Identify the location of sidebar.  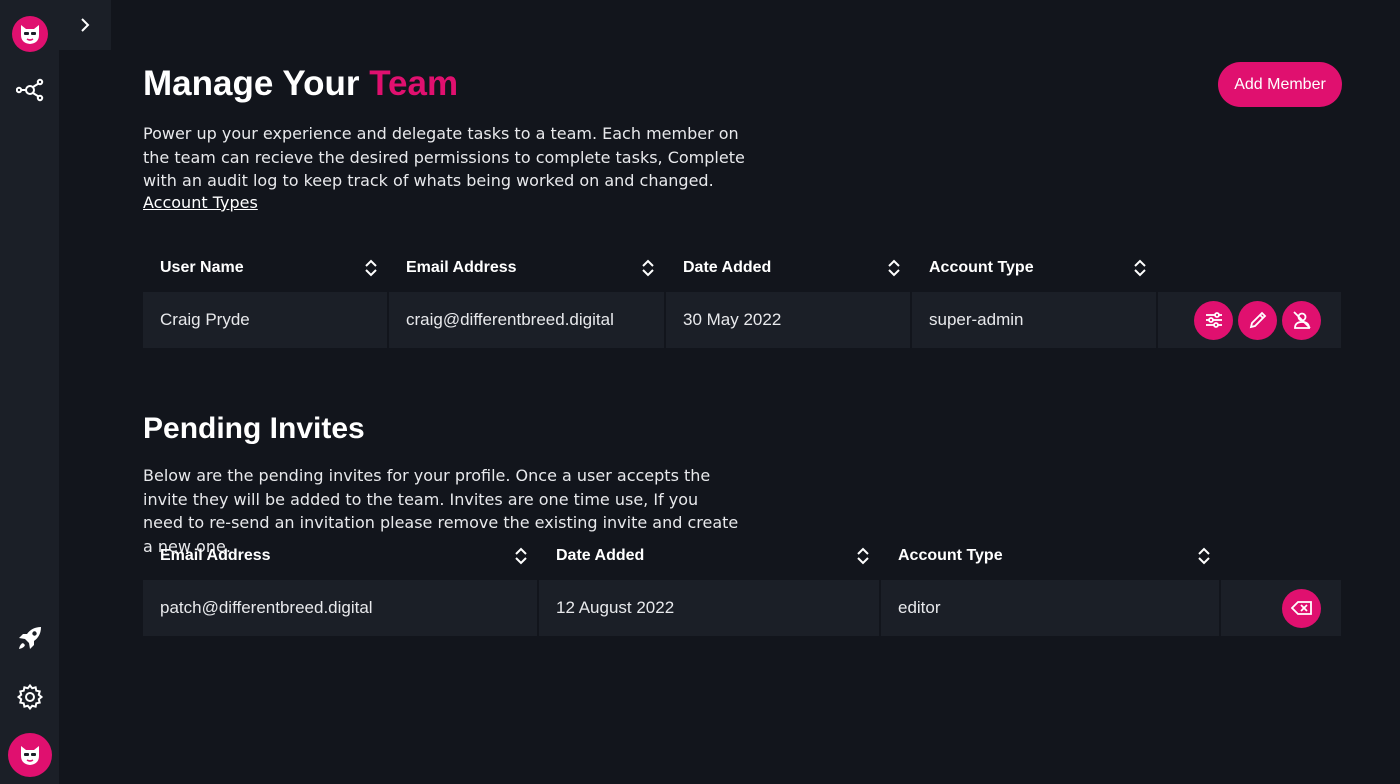
(29, 392).